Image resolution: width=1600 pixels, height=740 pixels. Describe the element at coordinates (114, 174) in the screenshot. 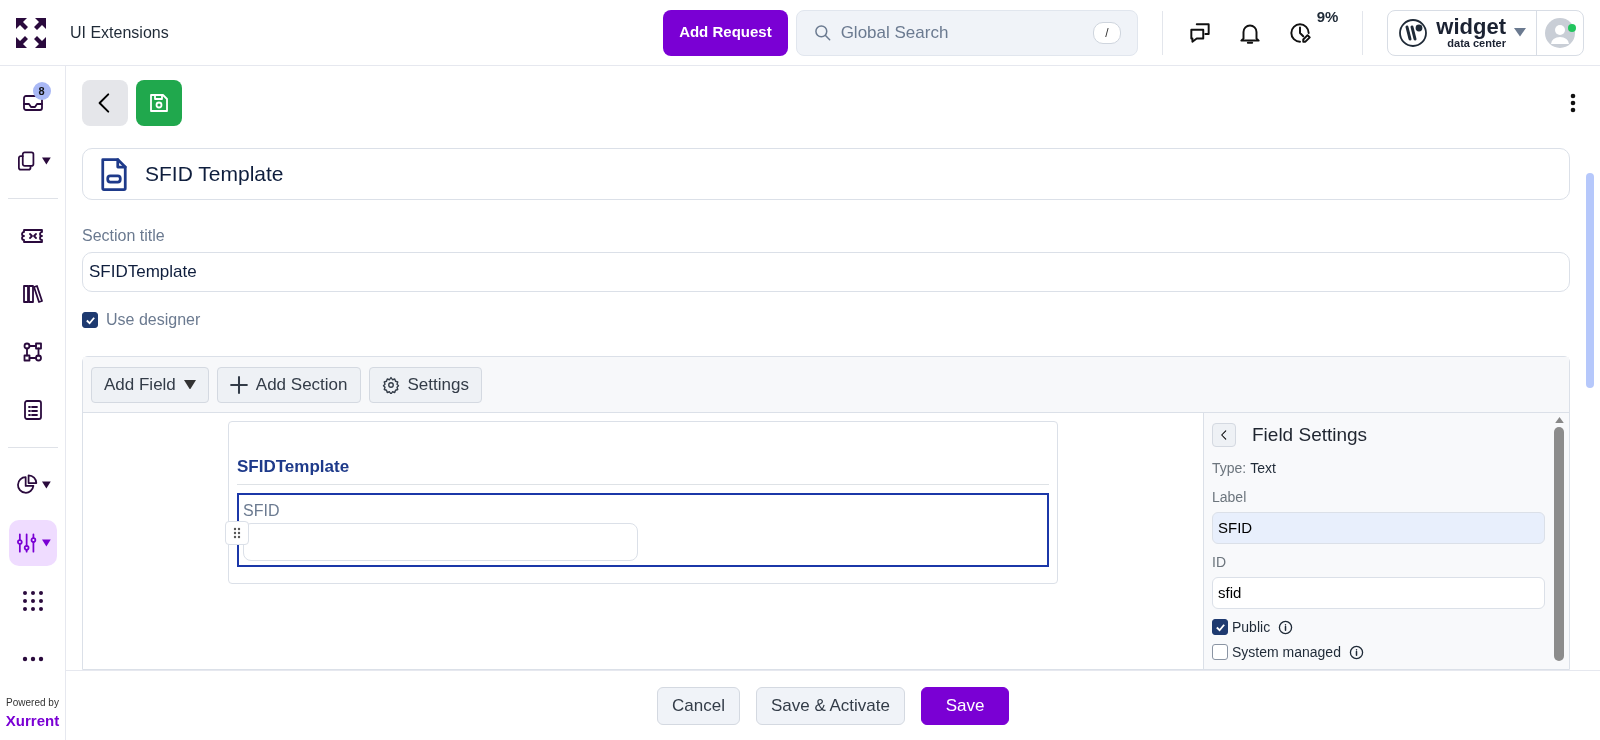

I see `document-icon` at that location.